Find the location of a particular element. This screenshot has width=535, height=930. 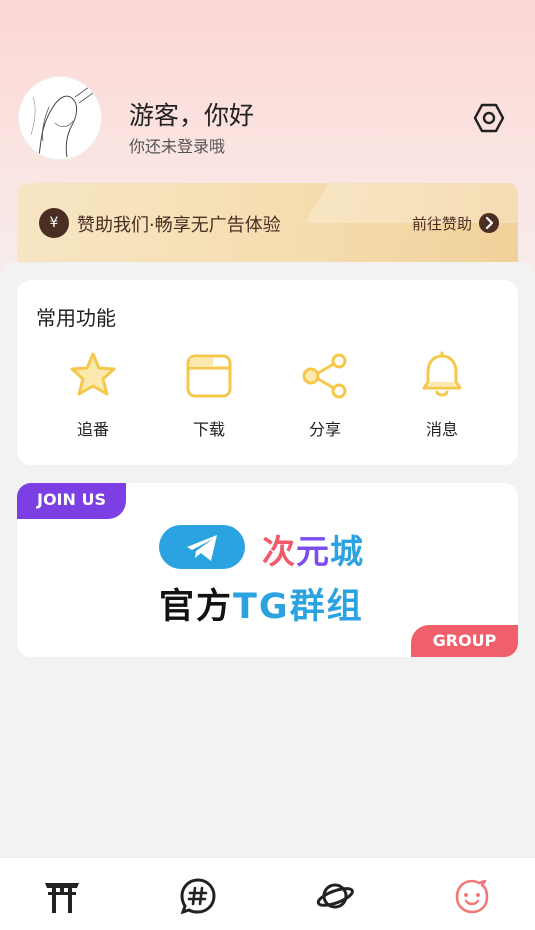

sponsor-text: 赞助我们·畅享无广告体验 is located at coordinates (179, 225).